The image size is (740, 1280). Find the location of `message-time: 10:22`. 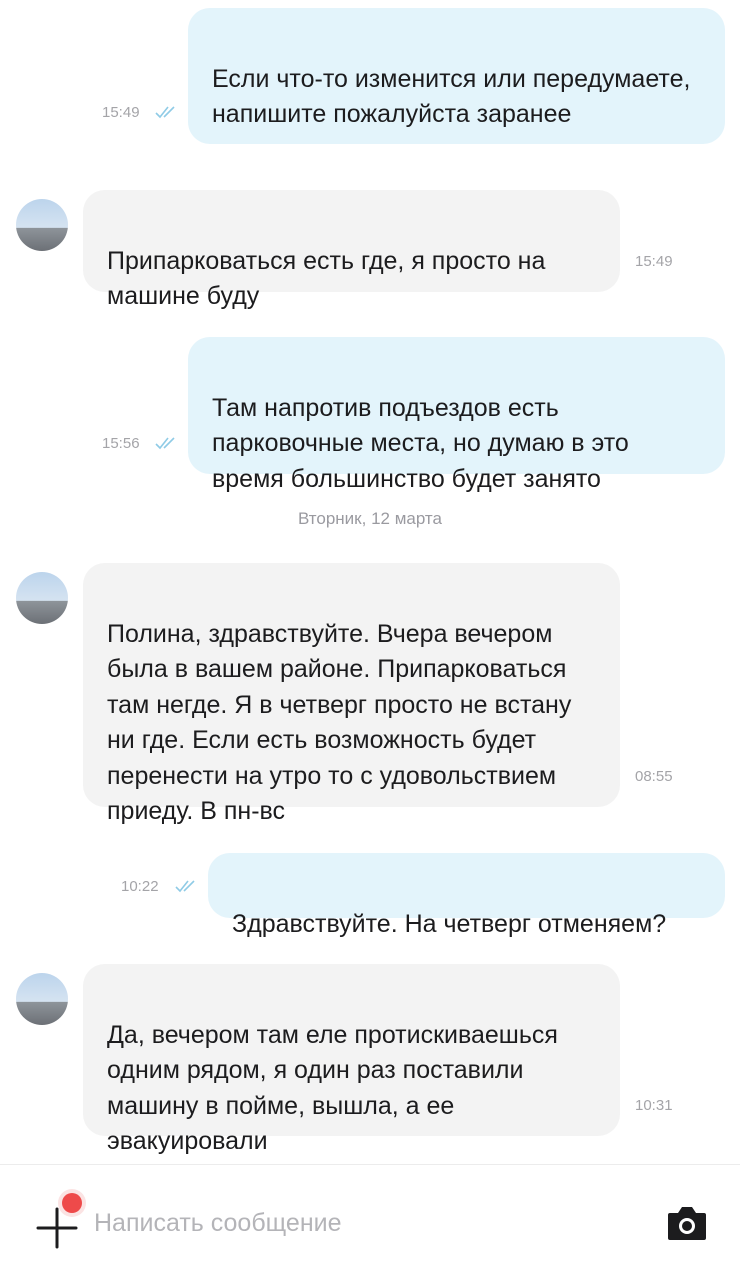

message-time: 10:22 is located at coordinates (140, 886).